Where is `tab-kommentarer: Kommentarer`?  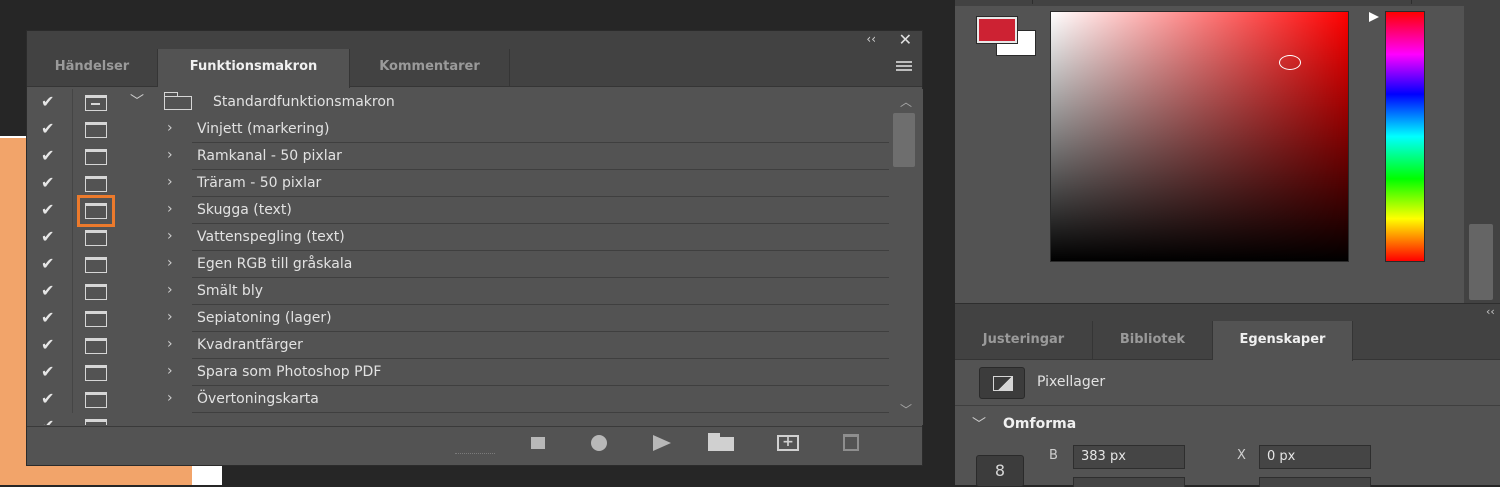
tab-kommentarer: Kommentarer is located at coordinates (430, 68).